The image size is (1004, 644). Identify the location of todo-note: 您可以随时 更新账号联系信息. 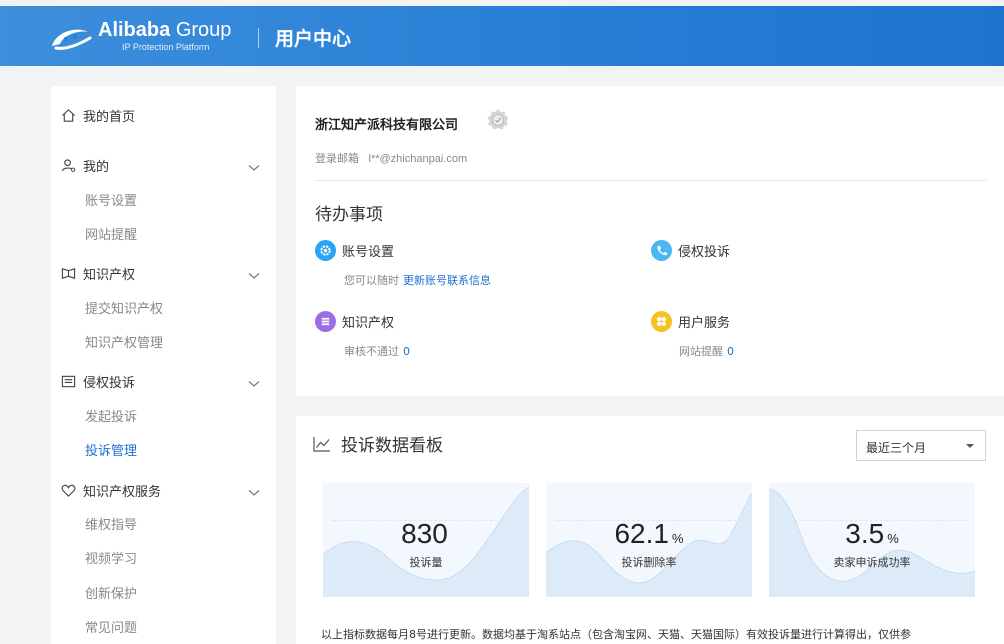
(417, 280).